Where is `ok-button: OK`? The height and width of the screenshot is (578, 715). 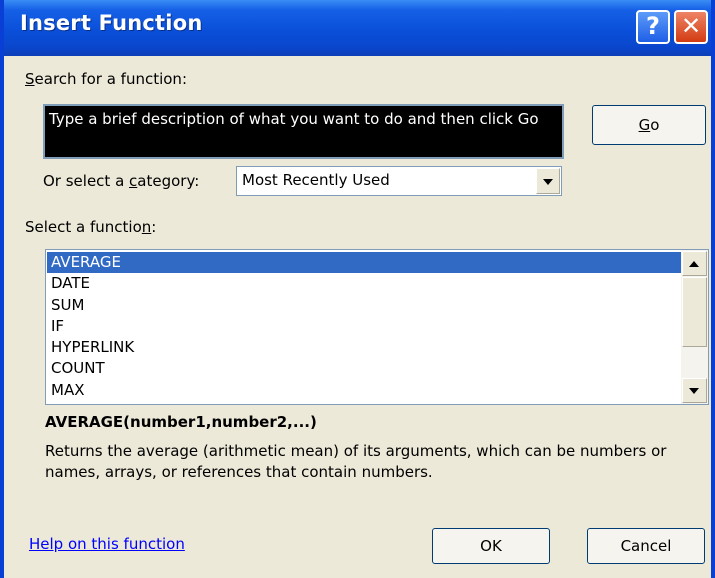 ok-button: OK is located at coordinates (491, 546).